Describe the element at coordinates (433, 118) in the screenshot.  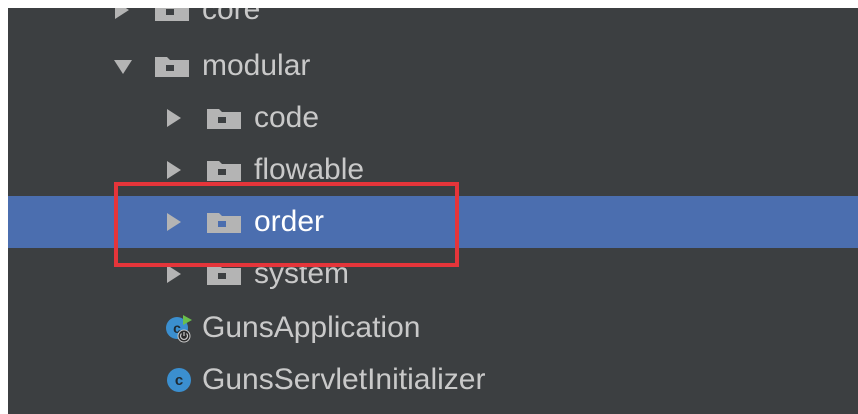
I see `tree-item-code: code` at that location.